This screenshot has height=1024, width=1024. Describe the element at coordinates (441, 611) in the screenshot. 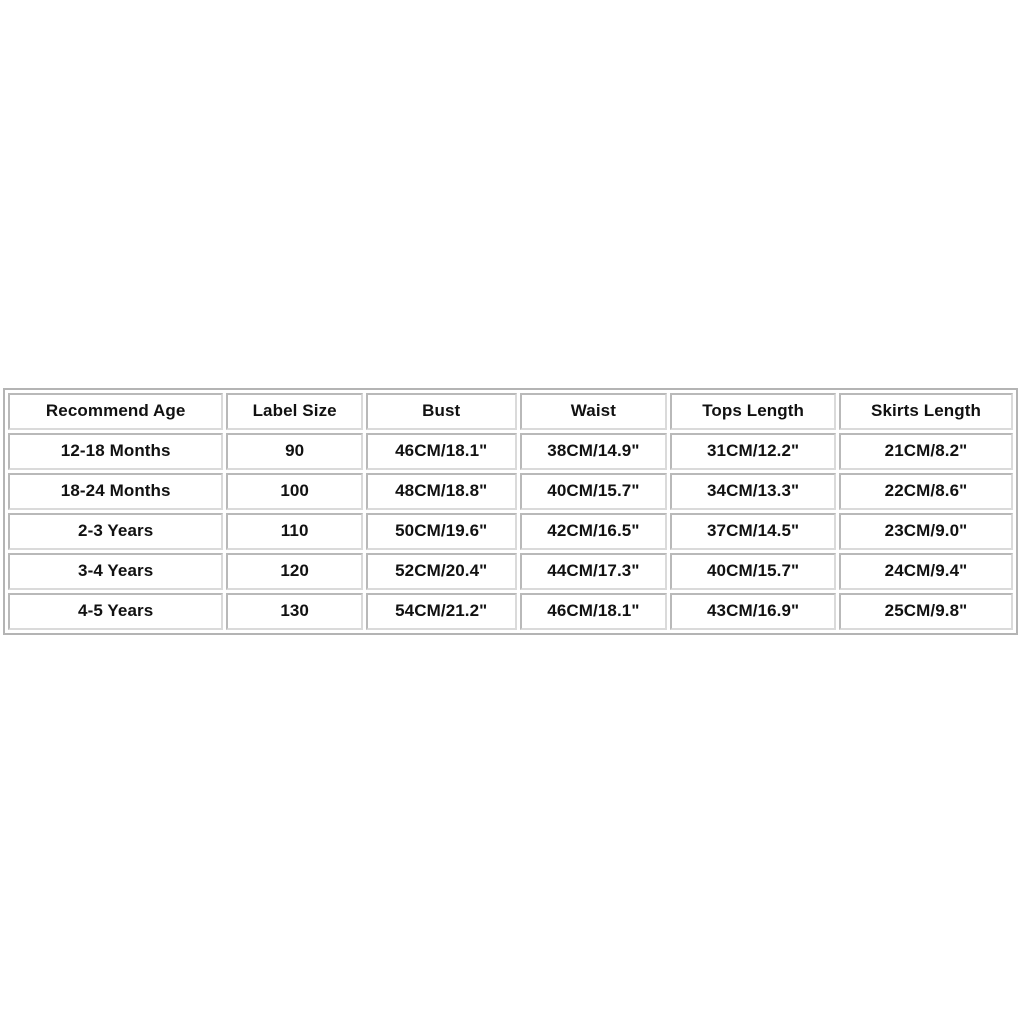

I see `cell-bust: 54CM/21.2"` at that location.